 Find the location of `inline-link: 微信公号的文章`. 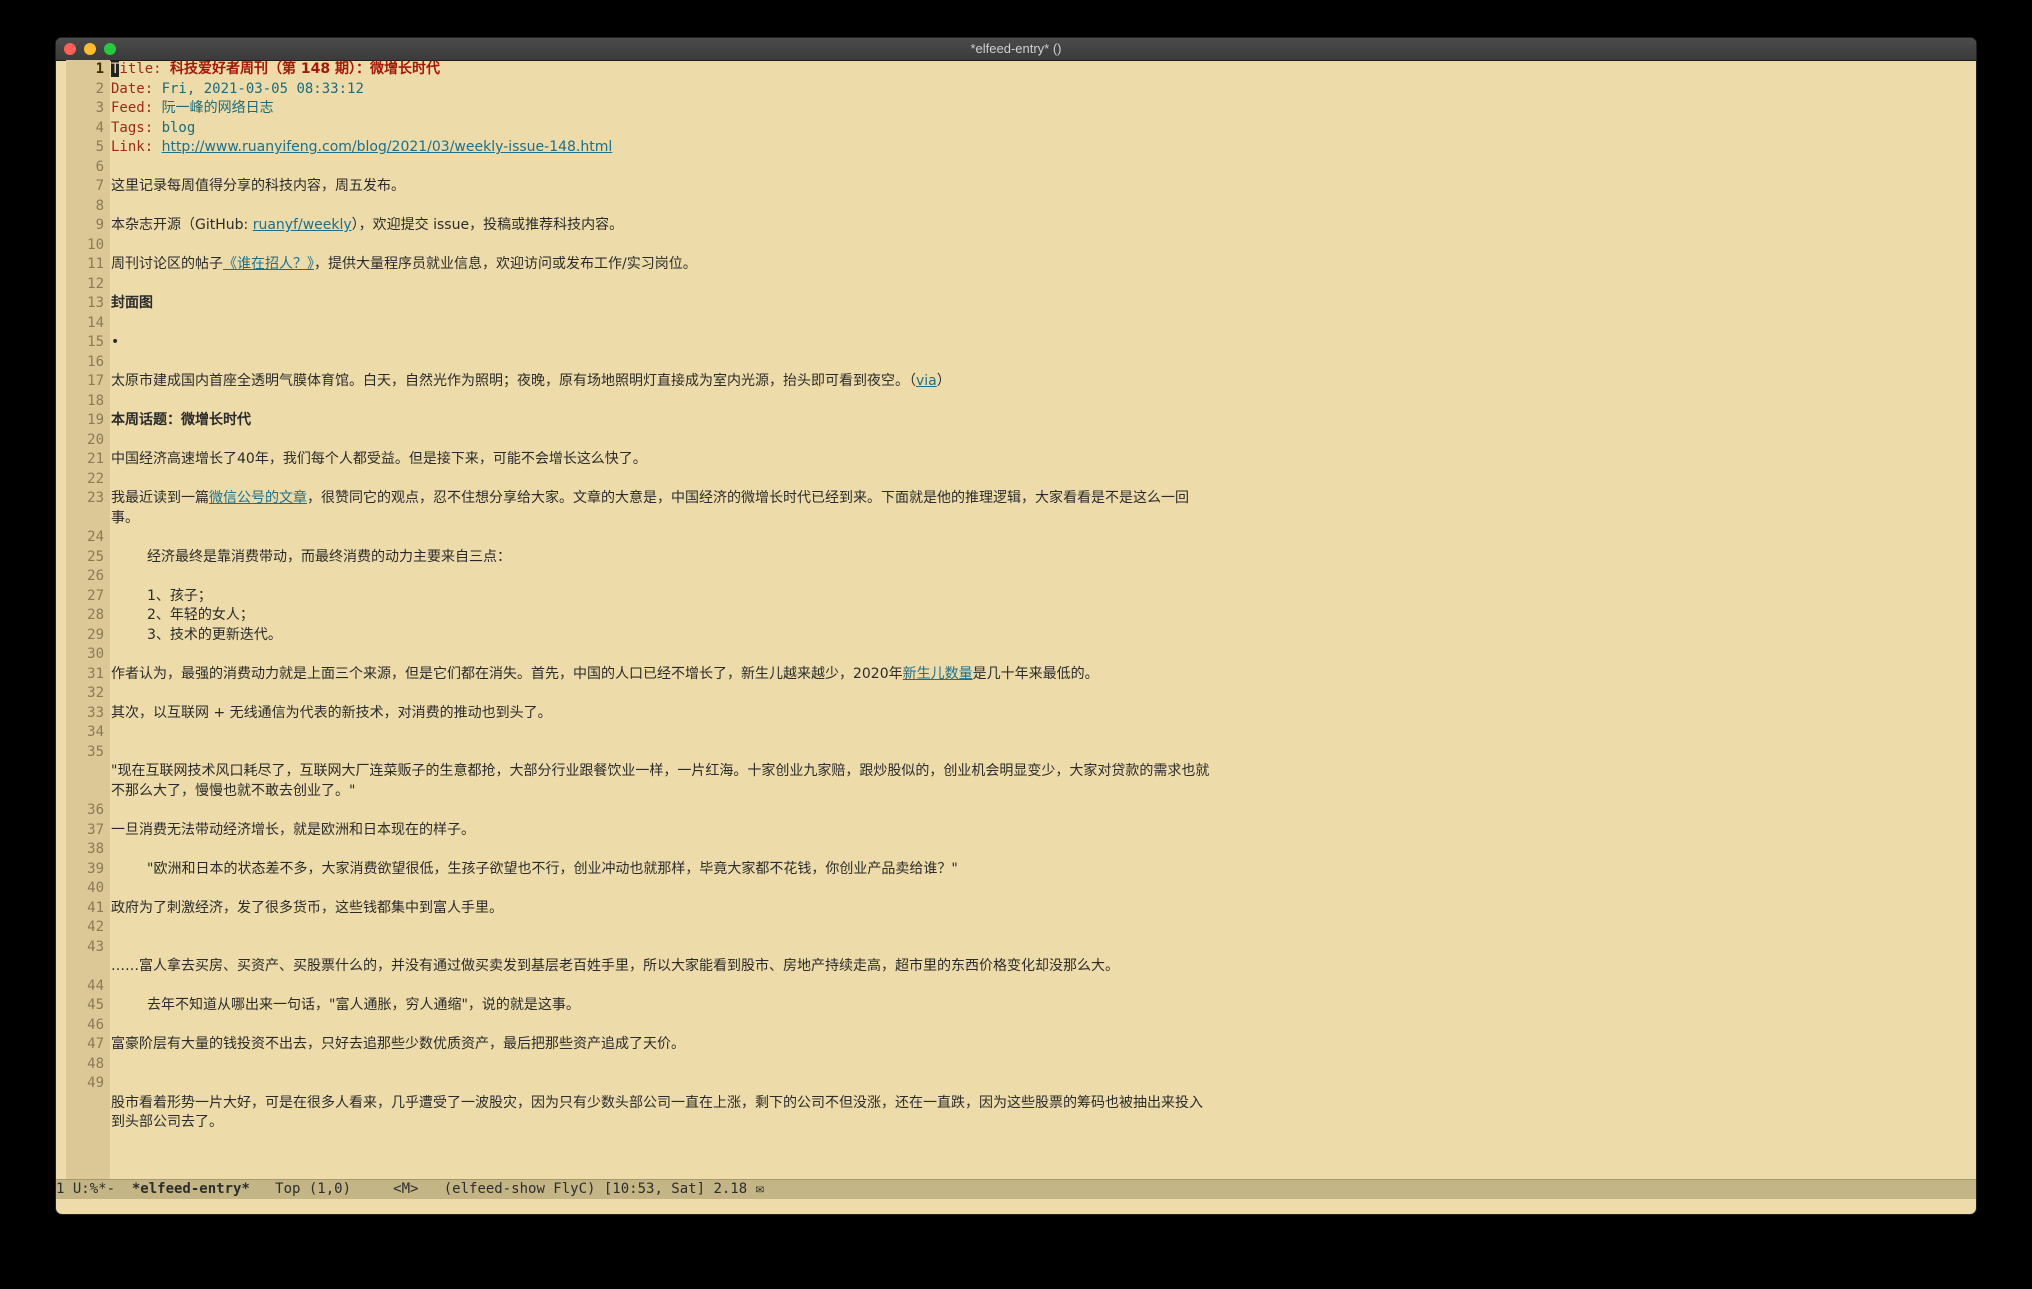

inline-link: 微信公号的文章 is located at coordinates (258, 498).